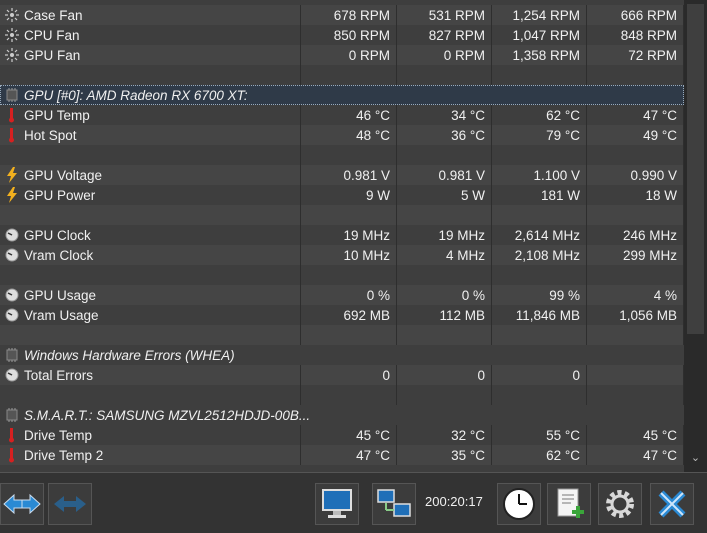 The height and width of the screenshot is (533, 707). What do you see at coordinates (635, 435) in the screenshot?
I see `average-value: 45 °C` at bounding box center [635, 435].